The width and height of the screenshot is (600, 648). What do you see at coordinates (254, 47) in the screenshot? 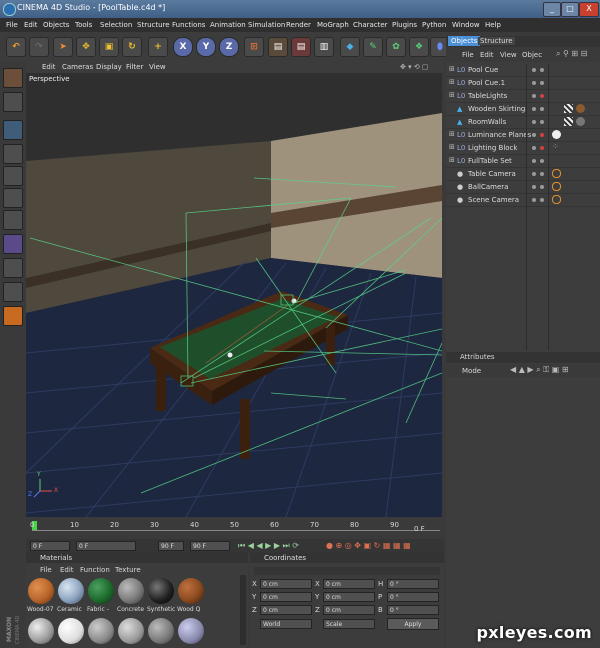
I see `coordinate-system-icon: ⊞` at bounding box center [254, 47].